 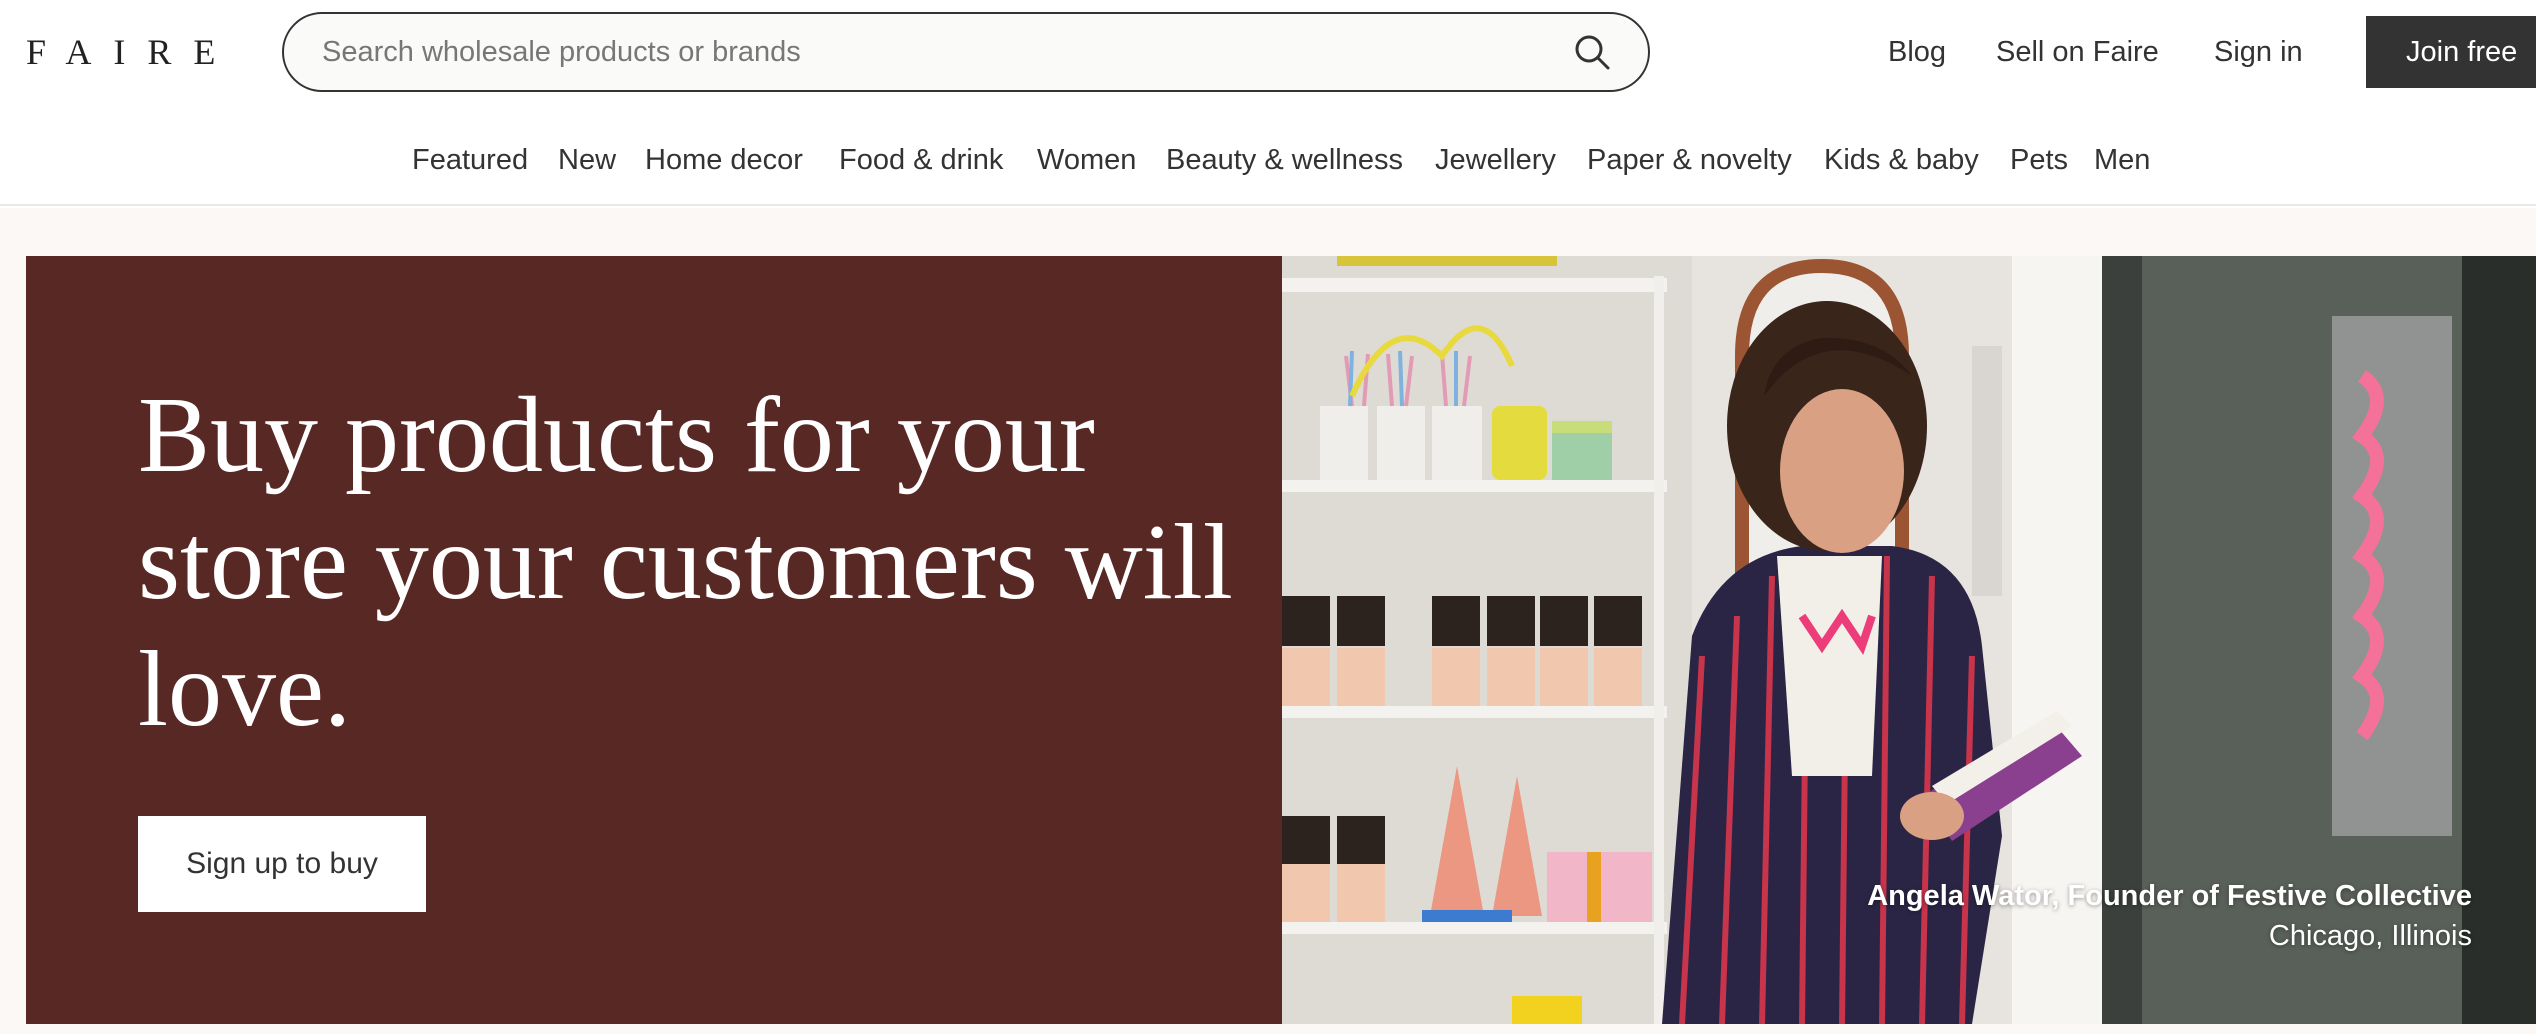 I want to click on search-icon, so click(x=1592, y=52).